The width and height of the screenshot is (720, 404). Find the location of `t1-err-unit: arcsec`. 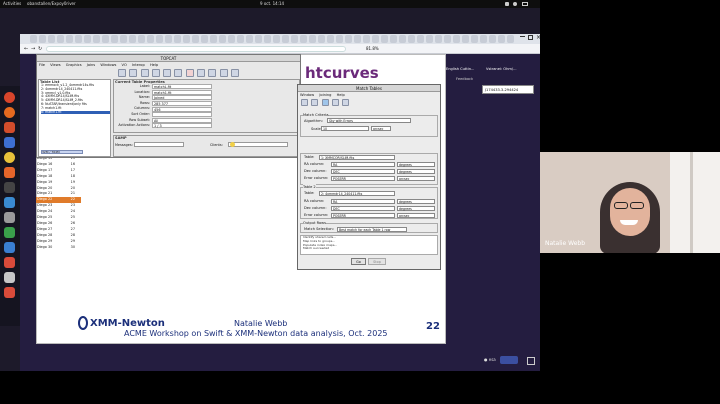

t1-err-unit: arcsec is located at coordinates (416, 178).